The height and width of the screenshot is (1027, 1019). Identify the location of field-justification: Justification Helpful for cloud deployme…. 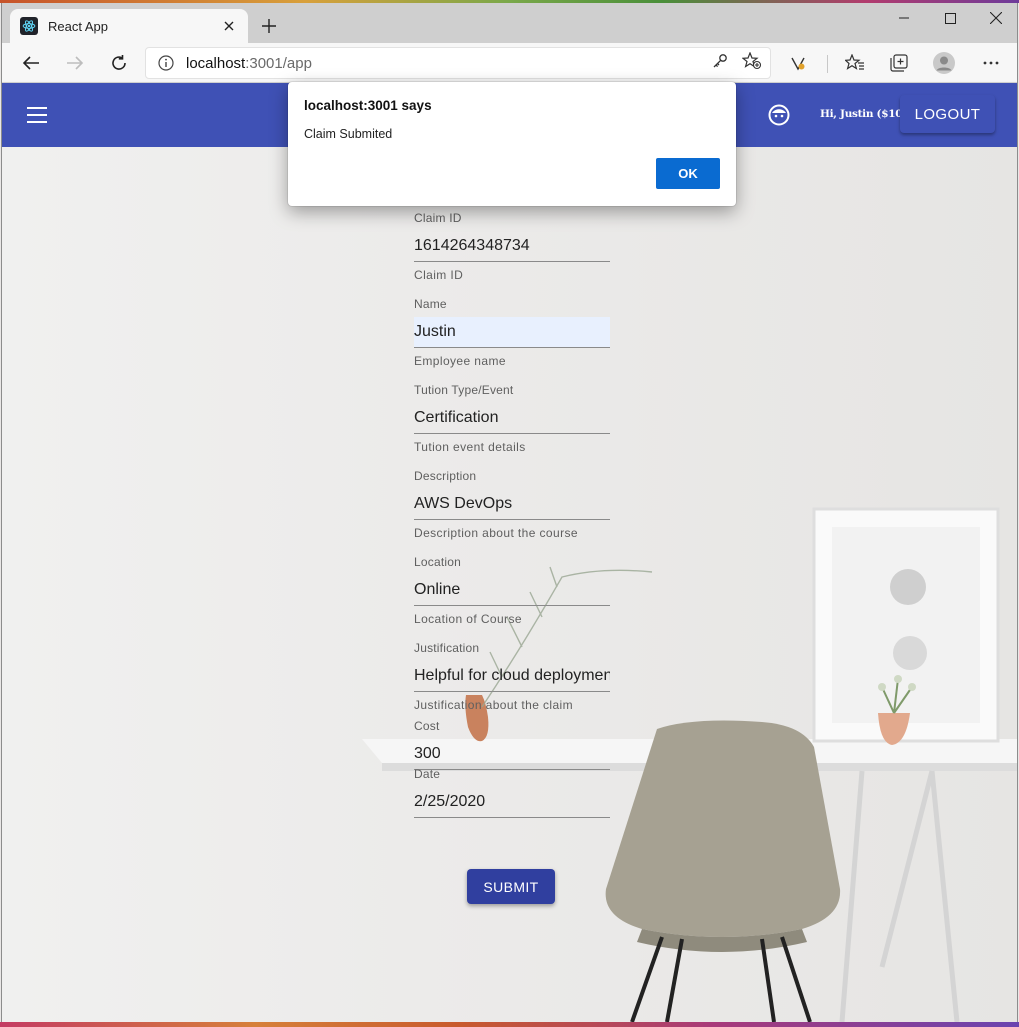
(512, 676).